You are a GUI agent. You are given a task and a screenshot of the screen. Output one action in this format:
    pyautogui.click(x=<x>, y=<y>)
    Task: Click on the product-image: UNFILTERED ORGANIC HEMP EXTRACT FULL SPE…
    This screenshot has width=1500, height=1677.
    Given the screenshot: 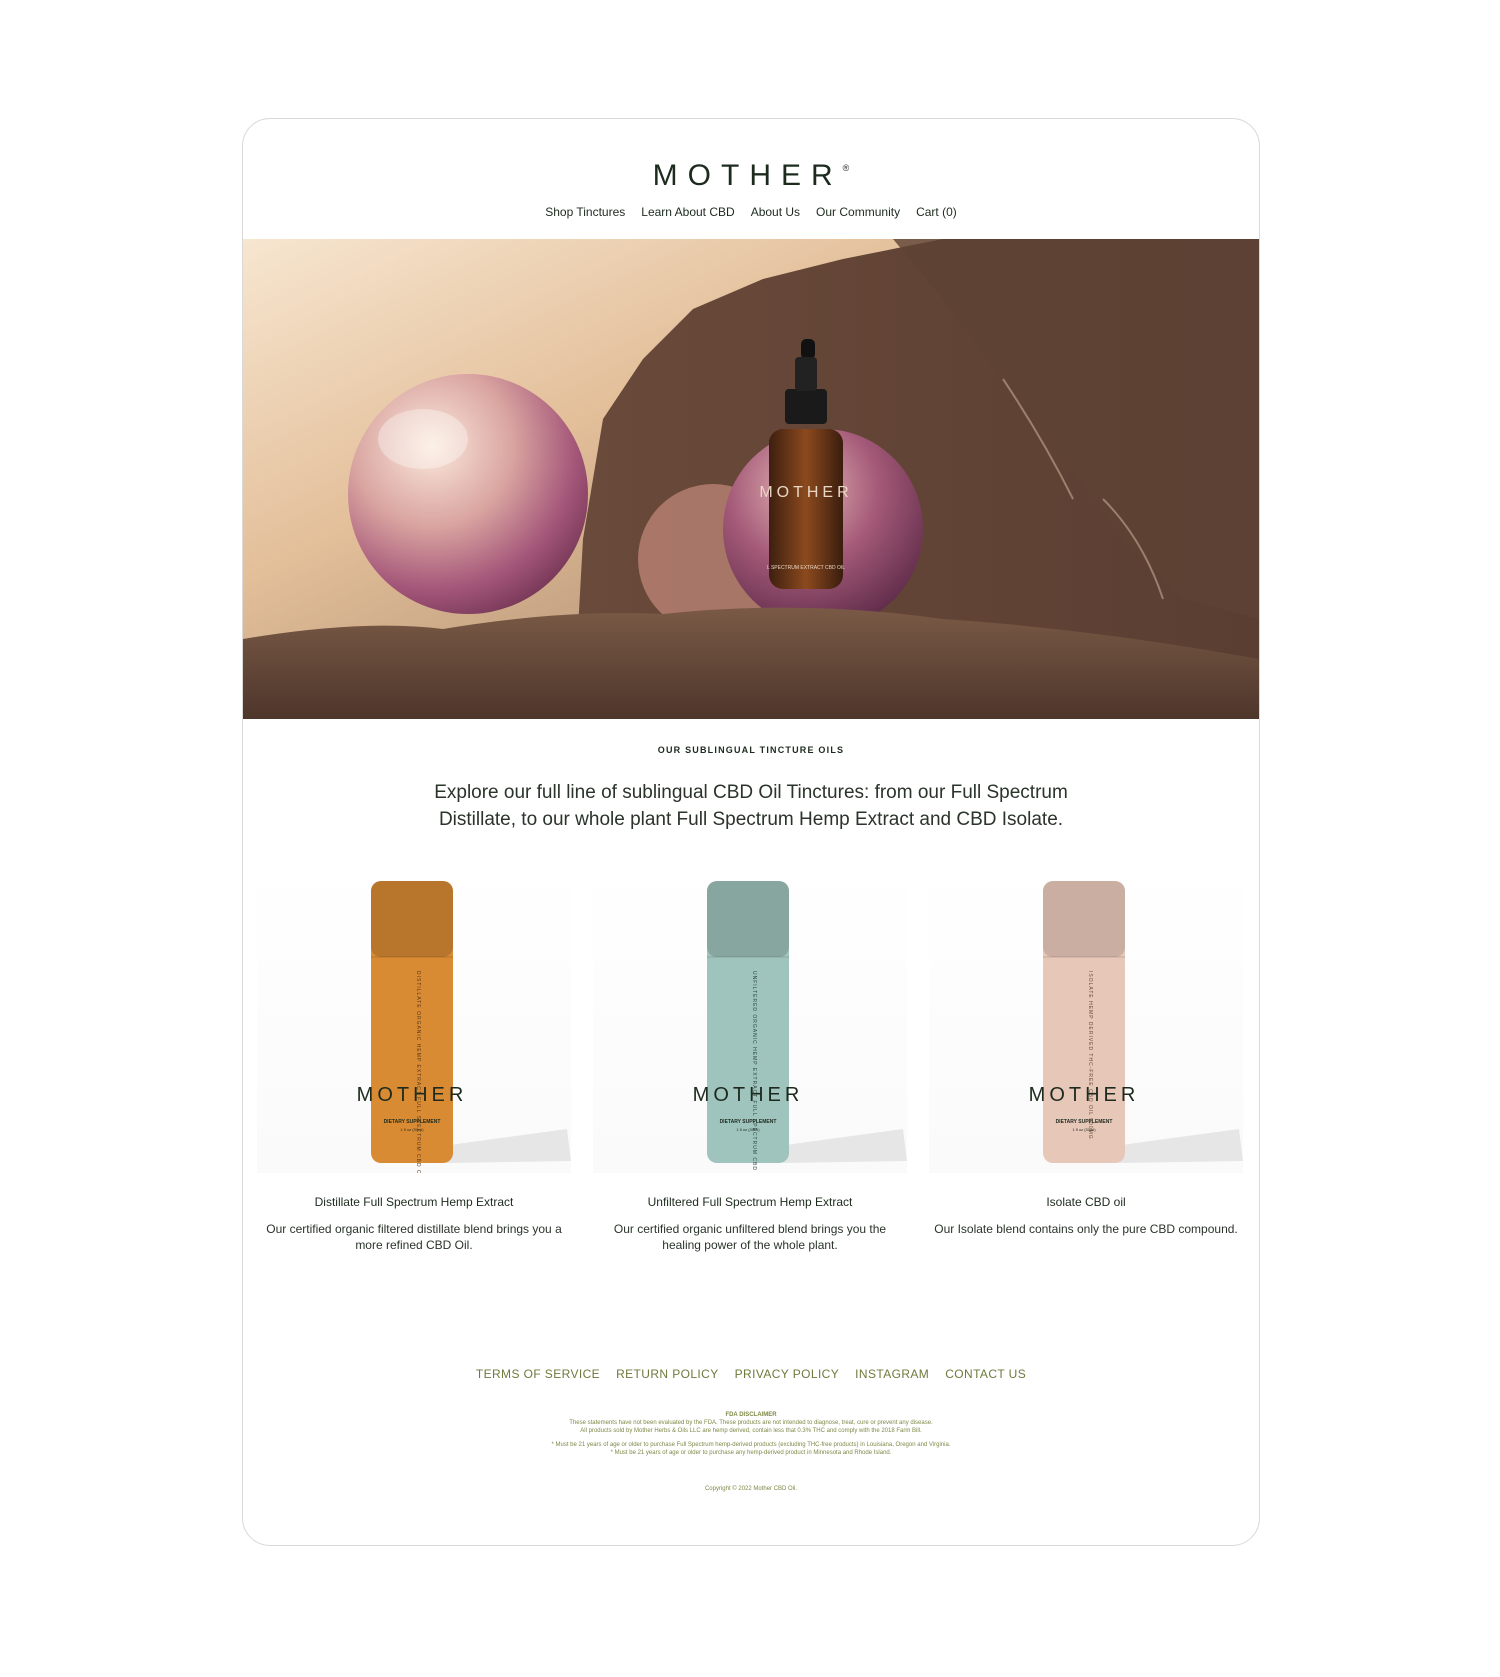 What is the action you would take?
    pyautogui.click(x=750, y=1036)
    